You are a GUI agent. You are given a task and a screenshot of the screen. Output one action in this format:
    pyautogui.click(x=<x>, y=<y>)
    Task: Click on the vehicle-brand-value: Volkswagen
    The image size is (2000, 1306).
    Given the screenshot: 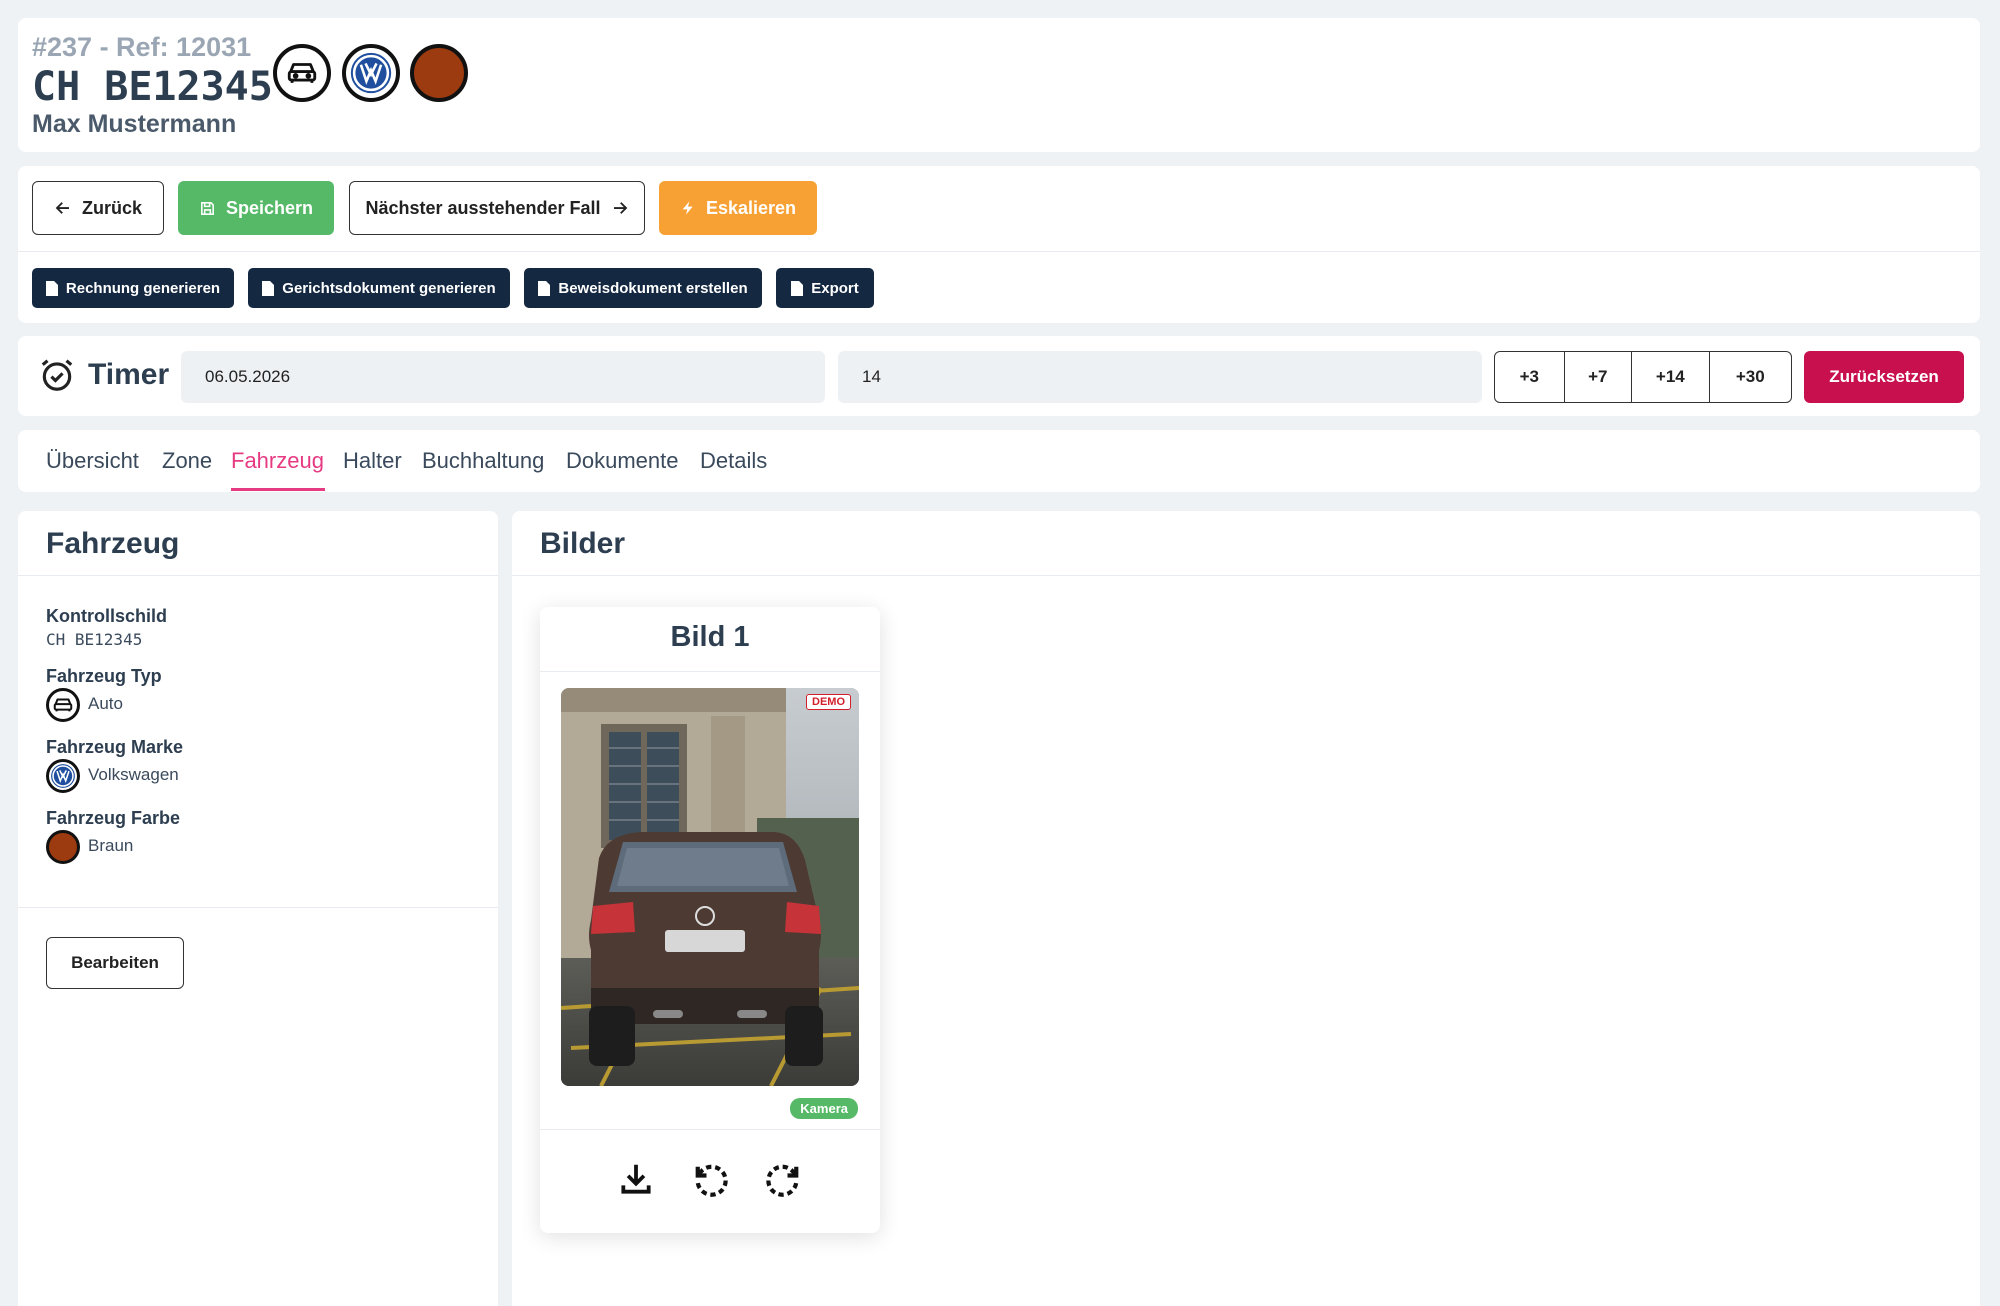 What is the action you would take?
    pyautogui.click(x=133, y=774)
    